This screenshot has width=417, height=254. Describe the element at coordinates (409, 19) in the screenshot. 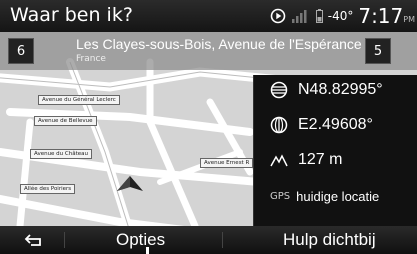

I see `clock-ampm: PM` at that location.